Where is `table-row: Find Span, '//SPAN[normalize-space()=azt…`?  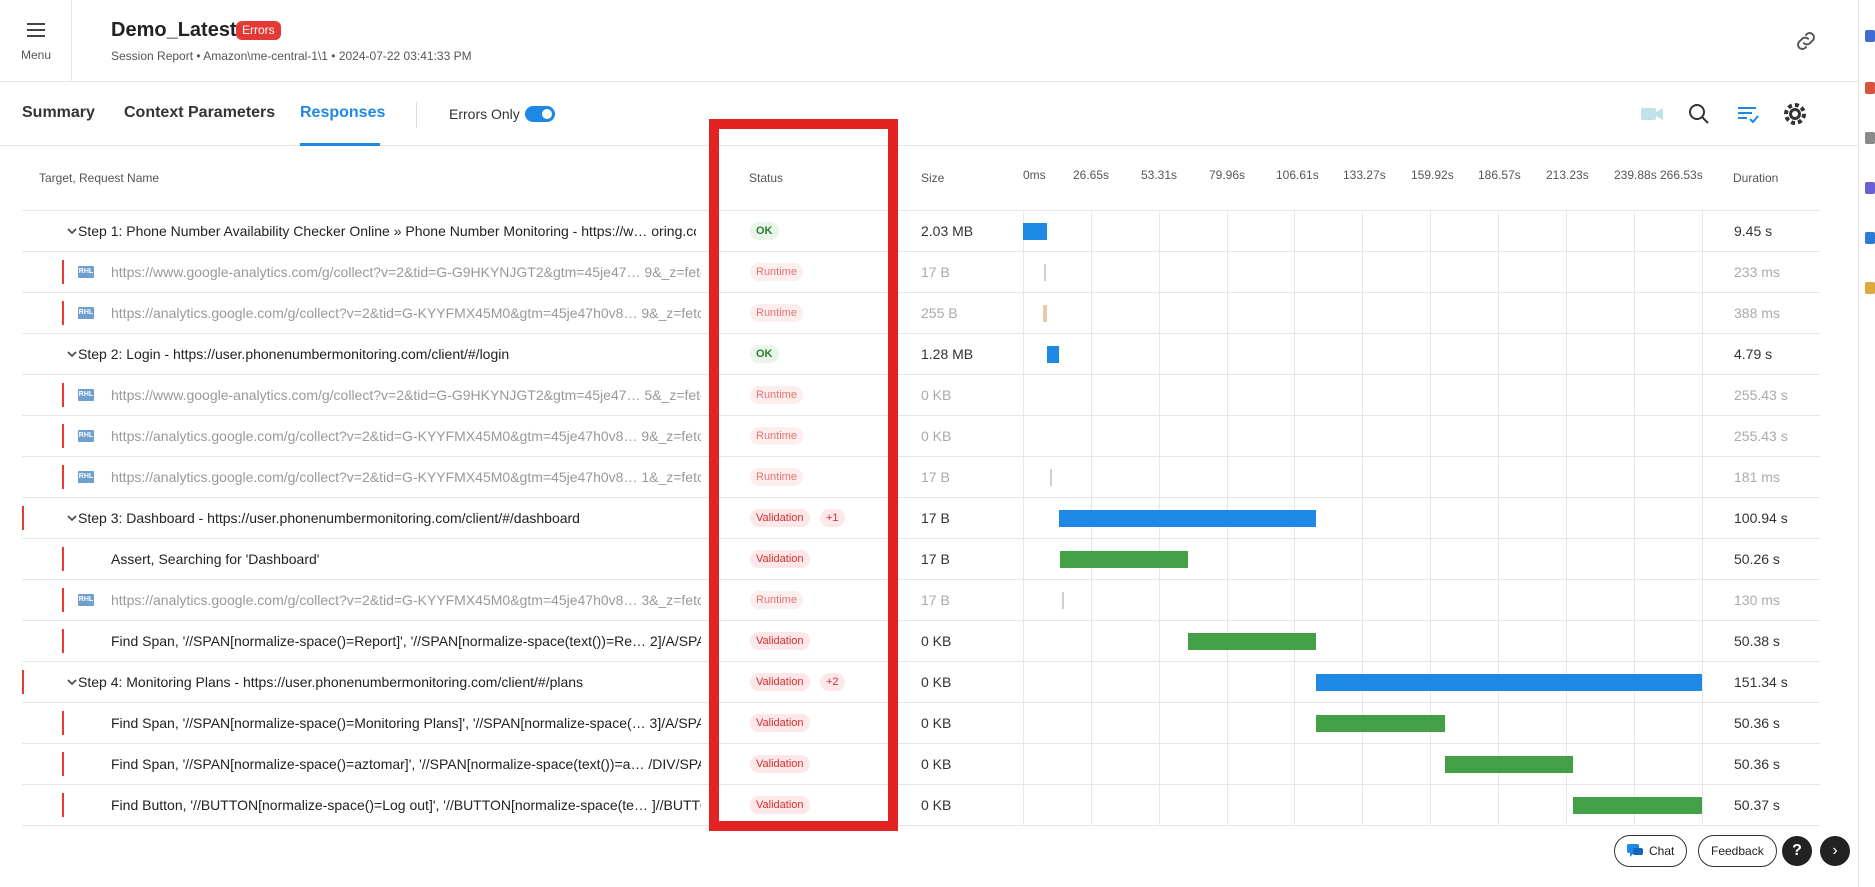 table-row: Find Span, '//SPAN[normalize-space()=azt… is located at coordinates (921, 764).